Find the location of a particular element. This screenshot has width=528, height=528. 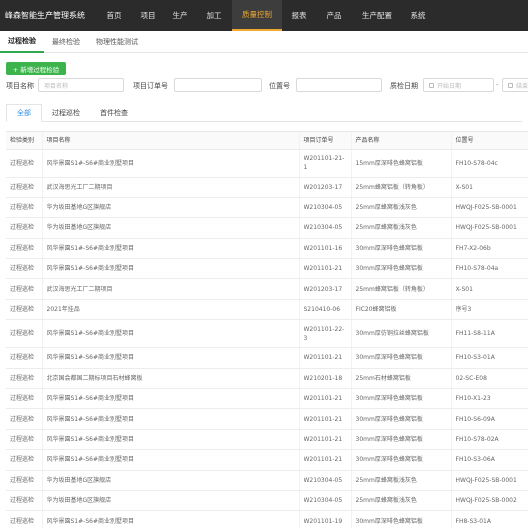

cell-position: FH10-S6-09A is located at coordinates (489, 419).